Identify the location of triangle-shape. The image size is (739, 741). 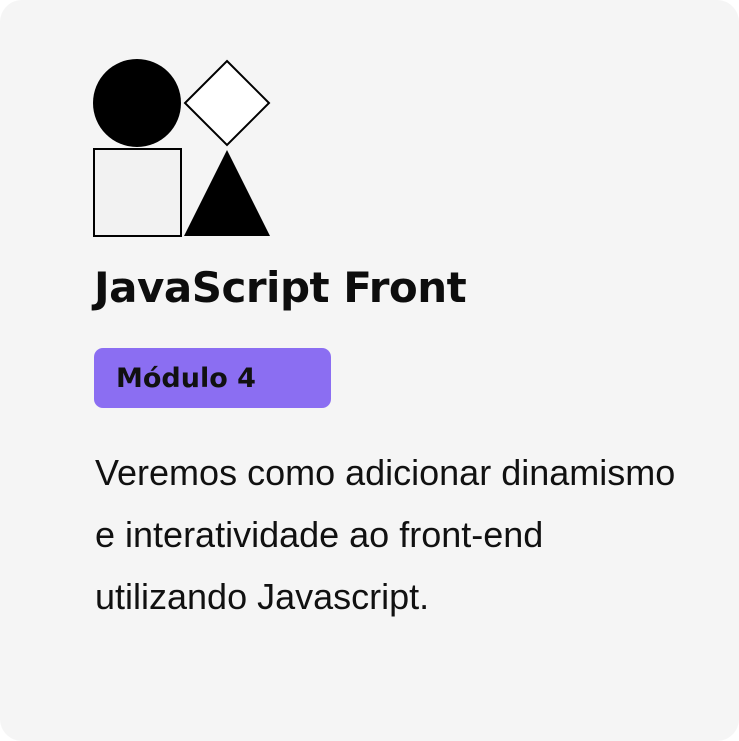
(227, 193).